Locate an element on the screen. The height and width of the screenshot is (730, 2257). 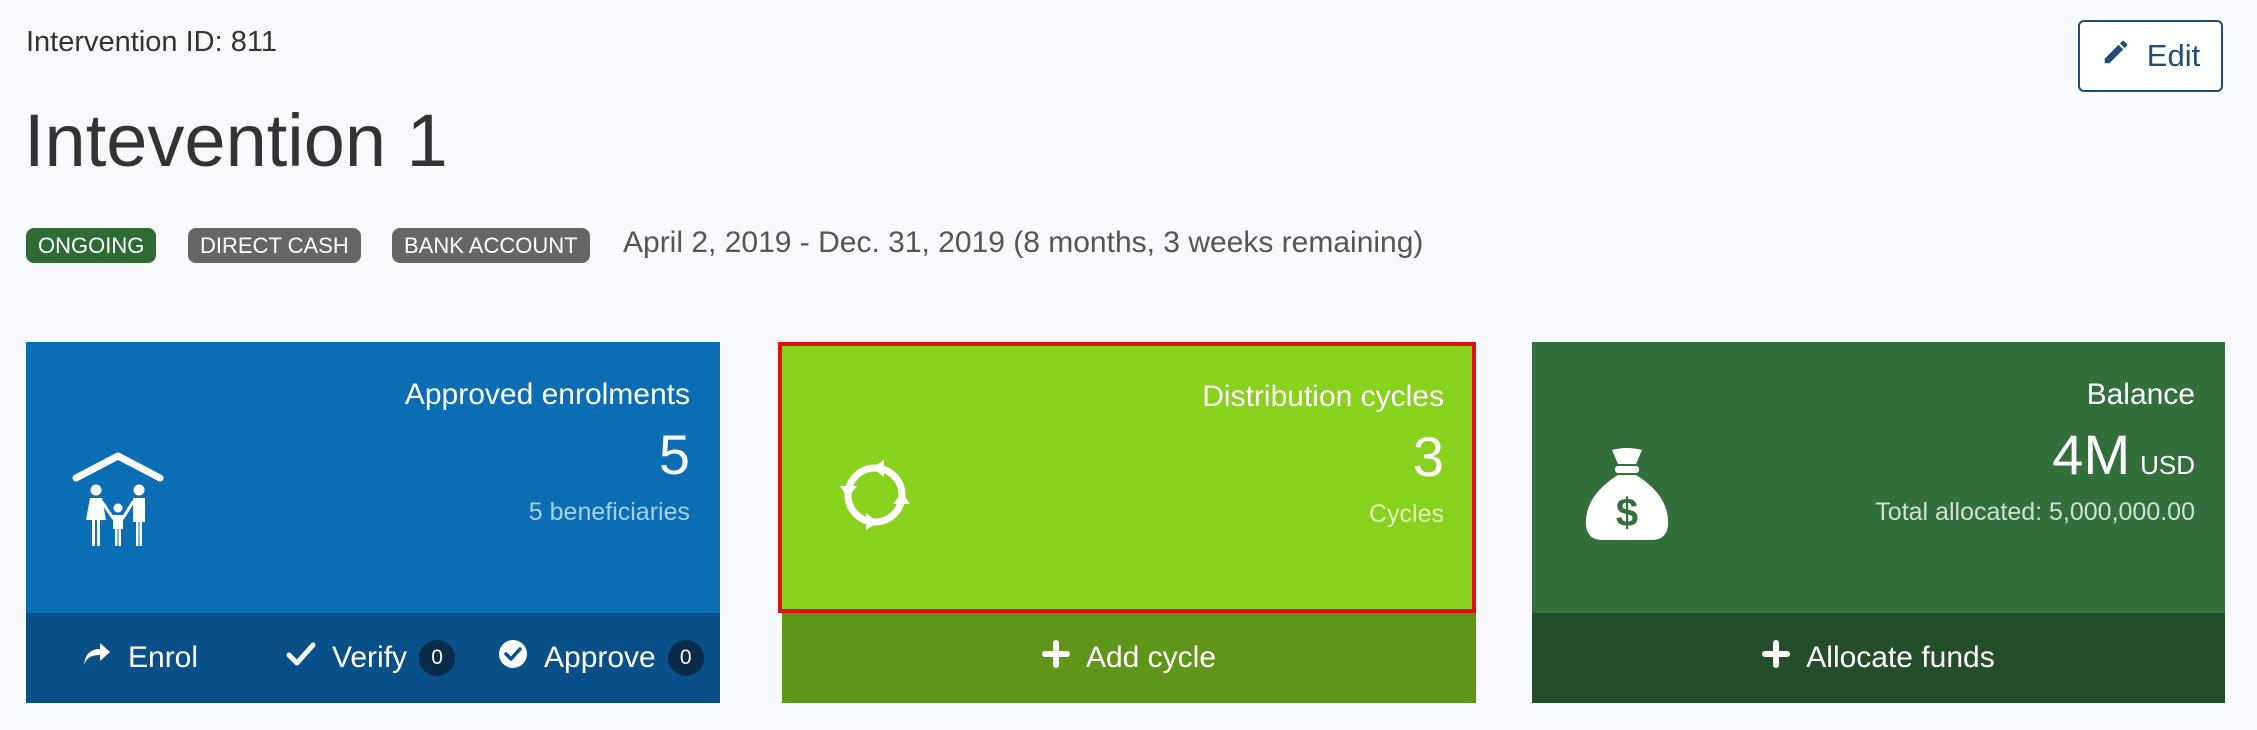
family-shelter-icon is located at coordinates (118, 502).